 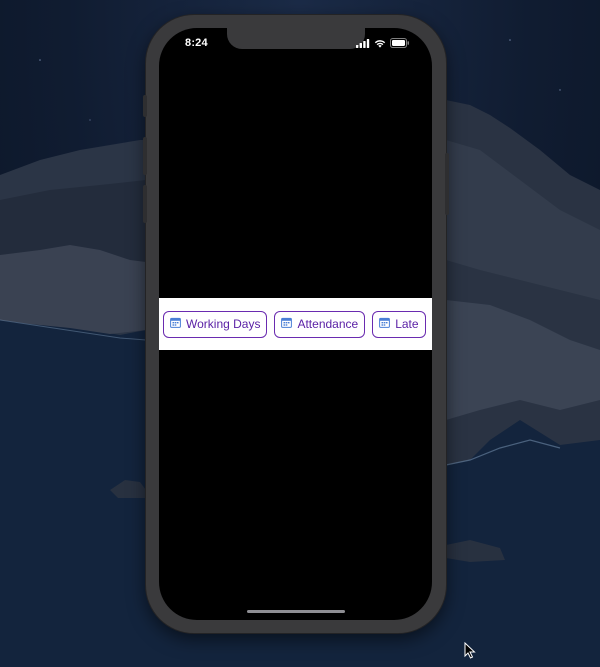 What do you see at coordinates (296, 611) in the screenshot?
I see `home-indicator` at bounding box center [296, 611].